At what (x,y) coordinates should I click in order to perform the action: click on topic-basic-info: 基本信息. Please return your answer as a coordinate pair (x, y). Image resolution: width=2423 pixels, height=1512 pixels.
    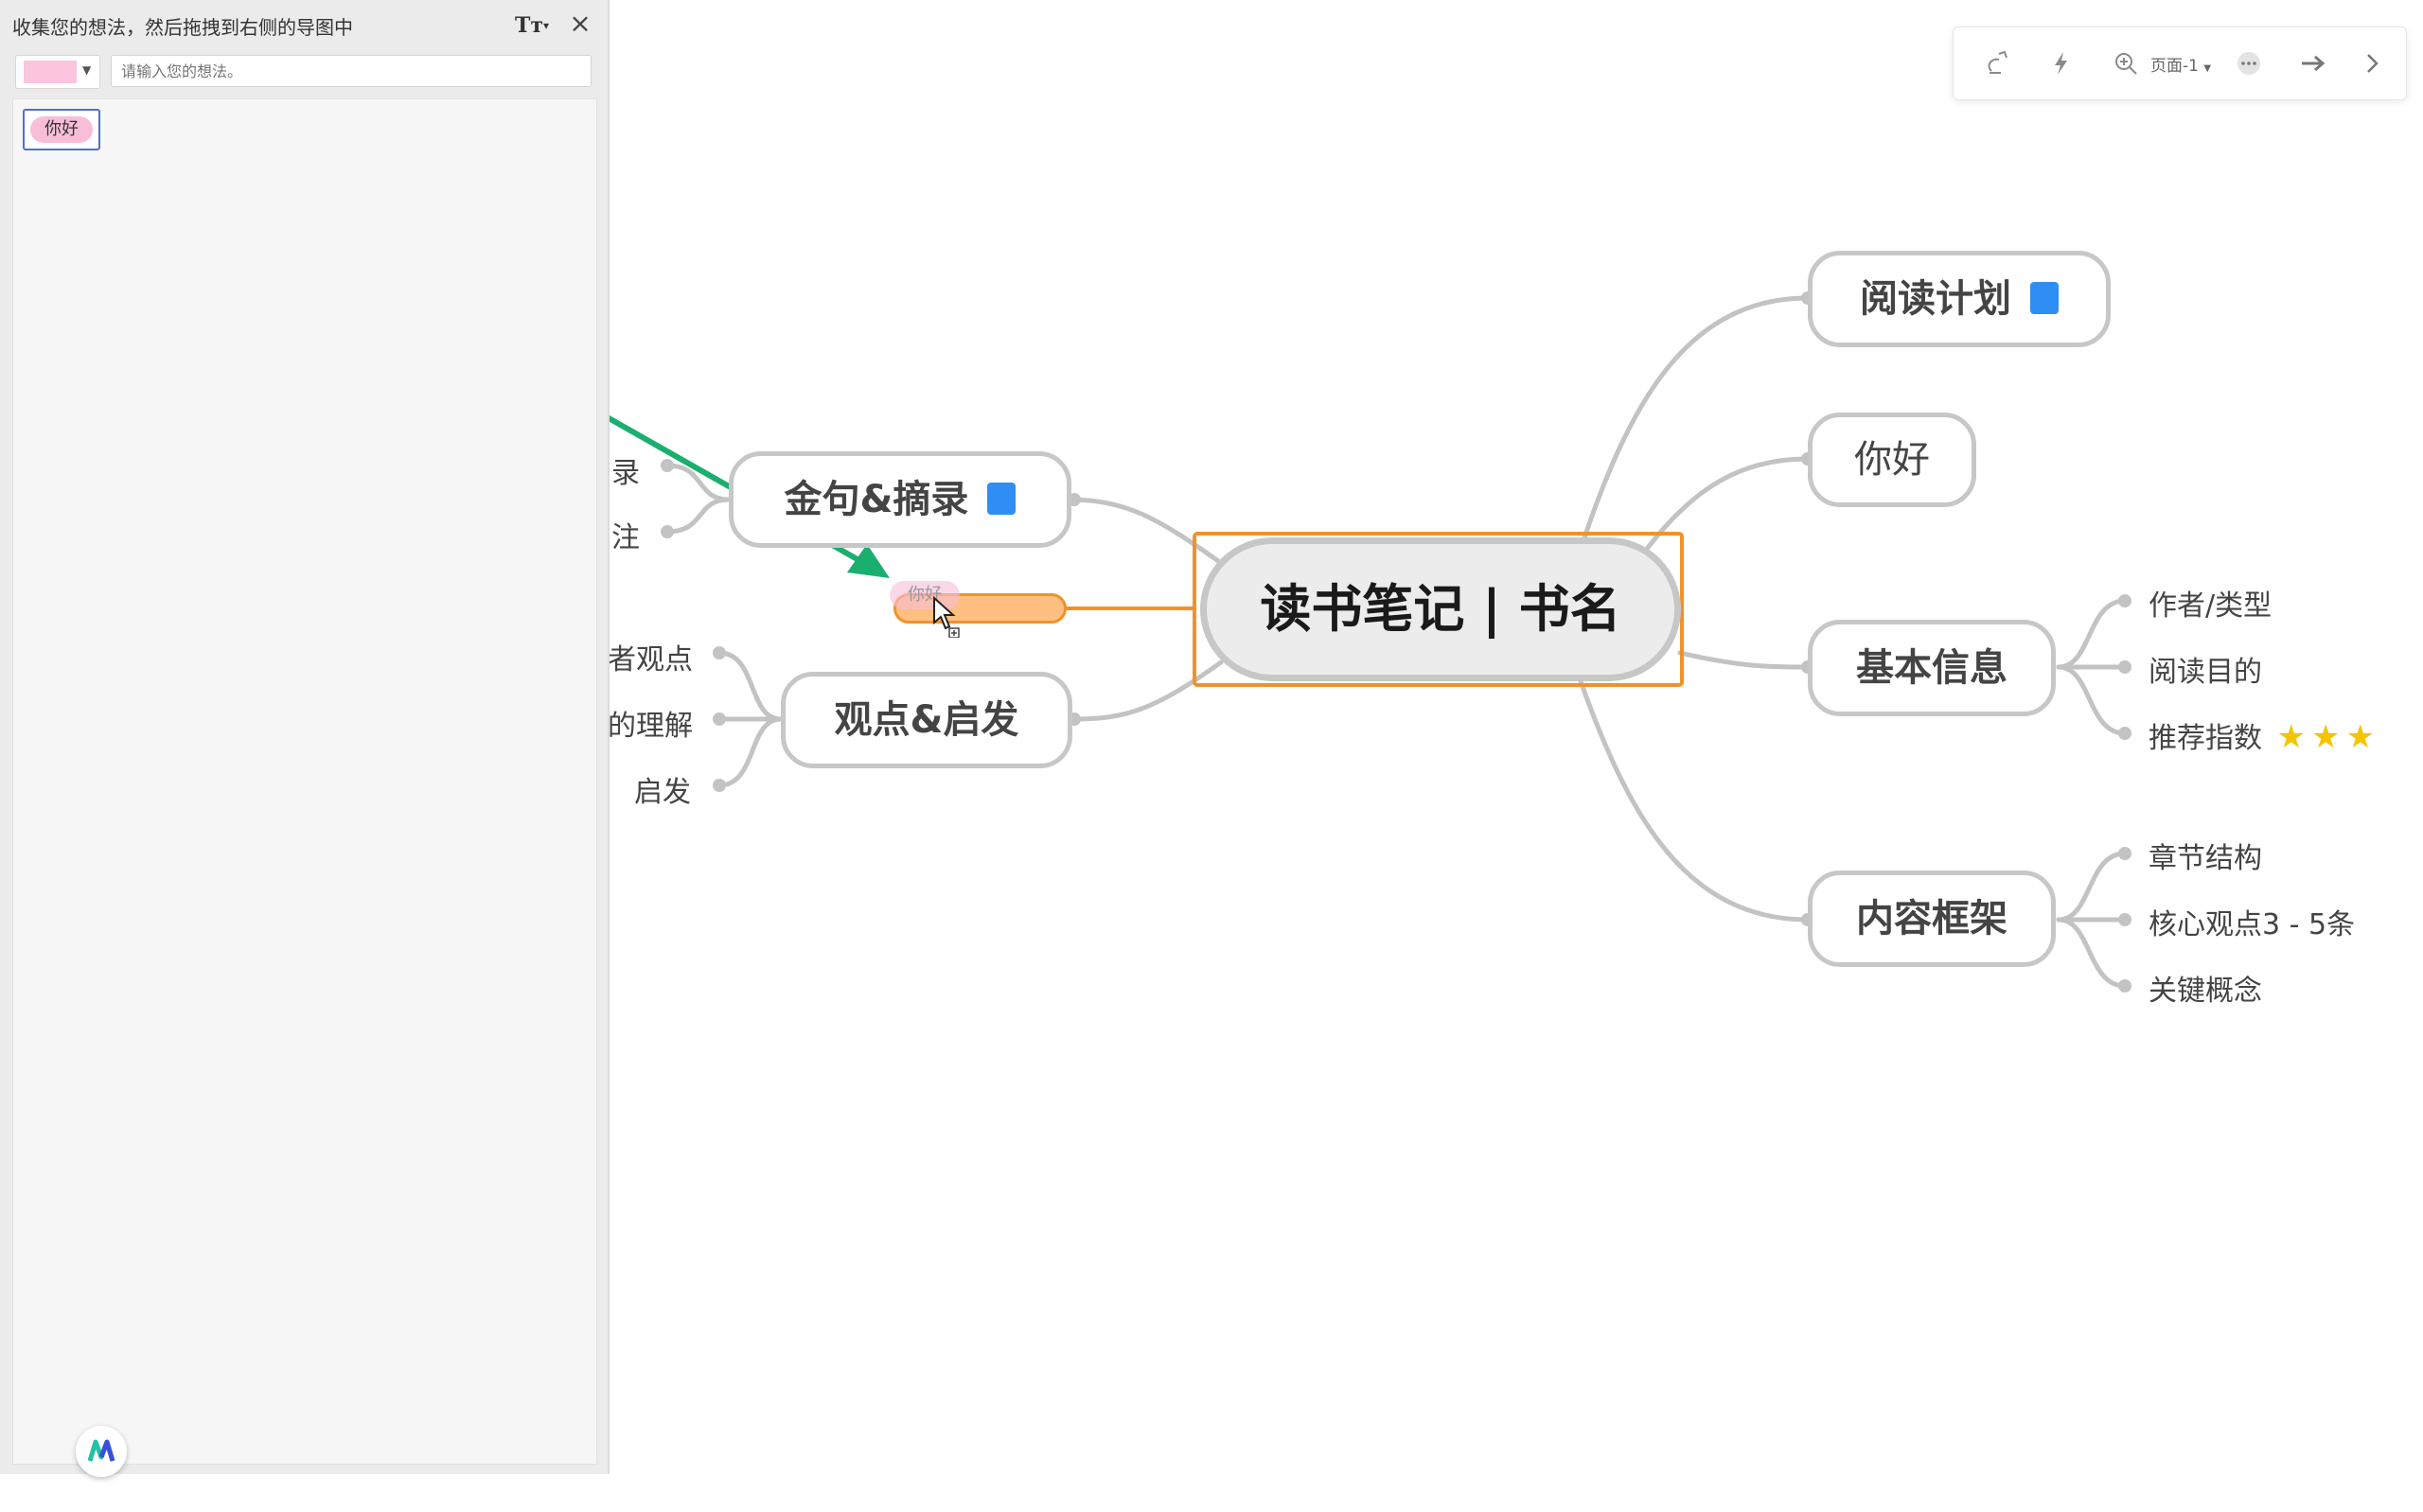
    Looking at the image, I should click on (1932, 668).